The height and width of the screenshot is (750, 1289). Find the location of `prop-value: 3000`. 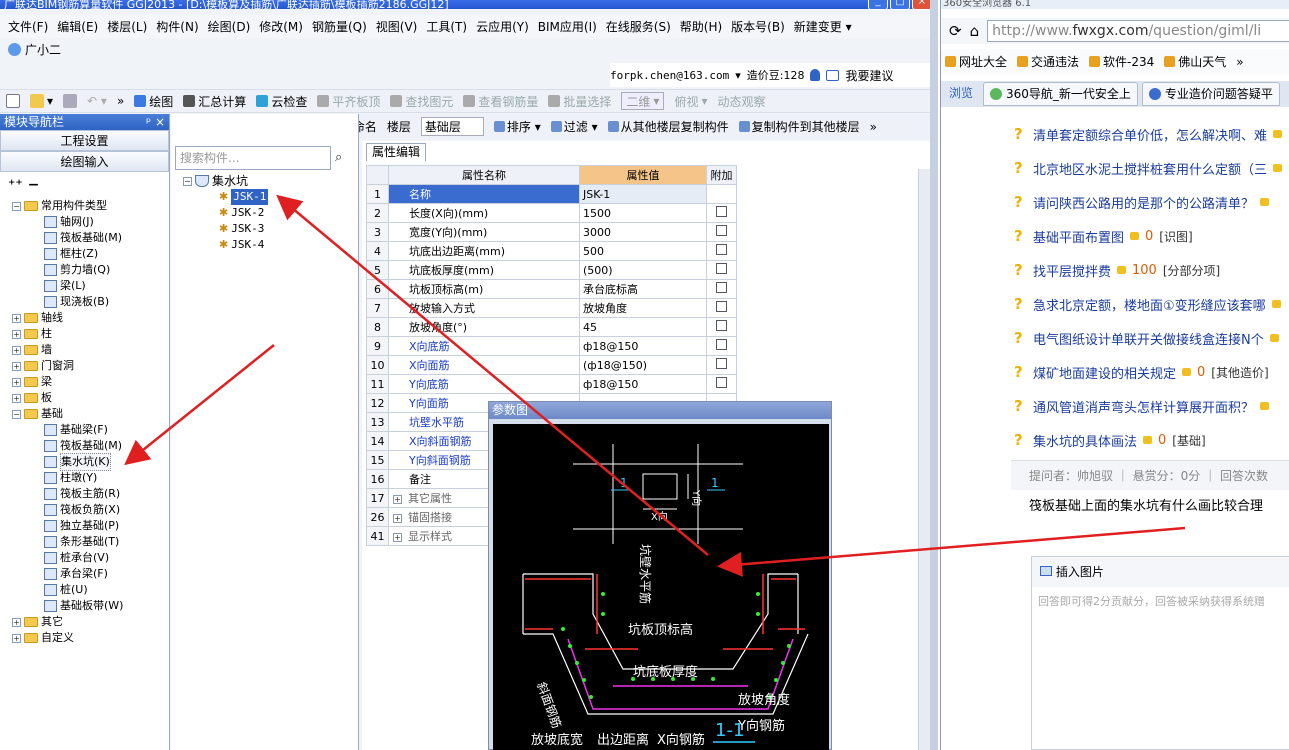

prop-value: 3000 is located at coordinates (643, 232).